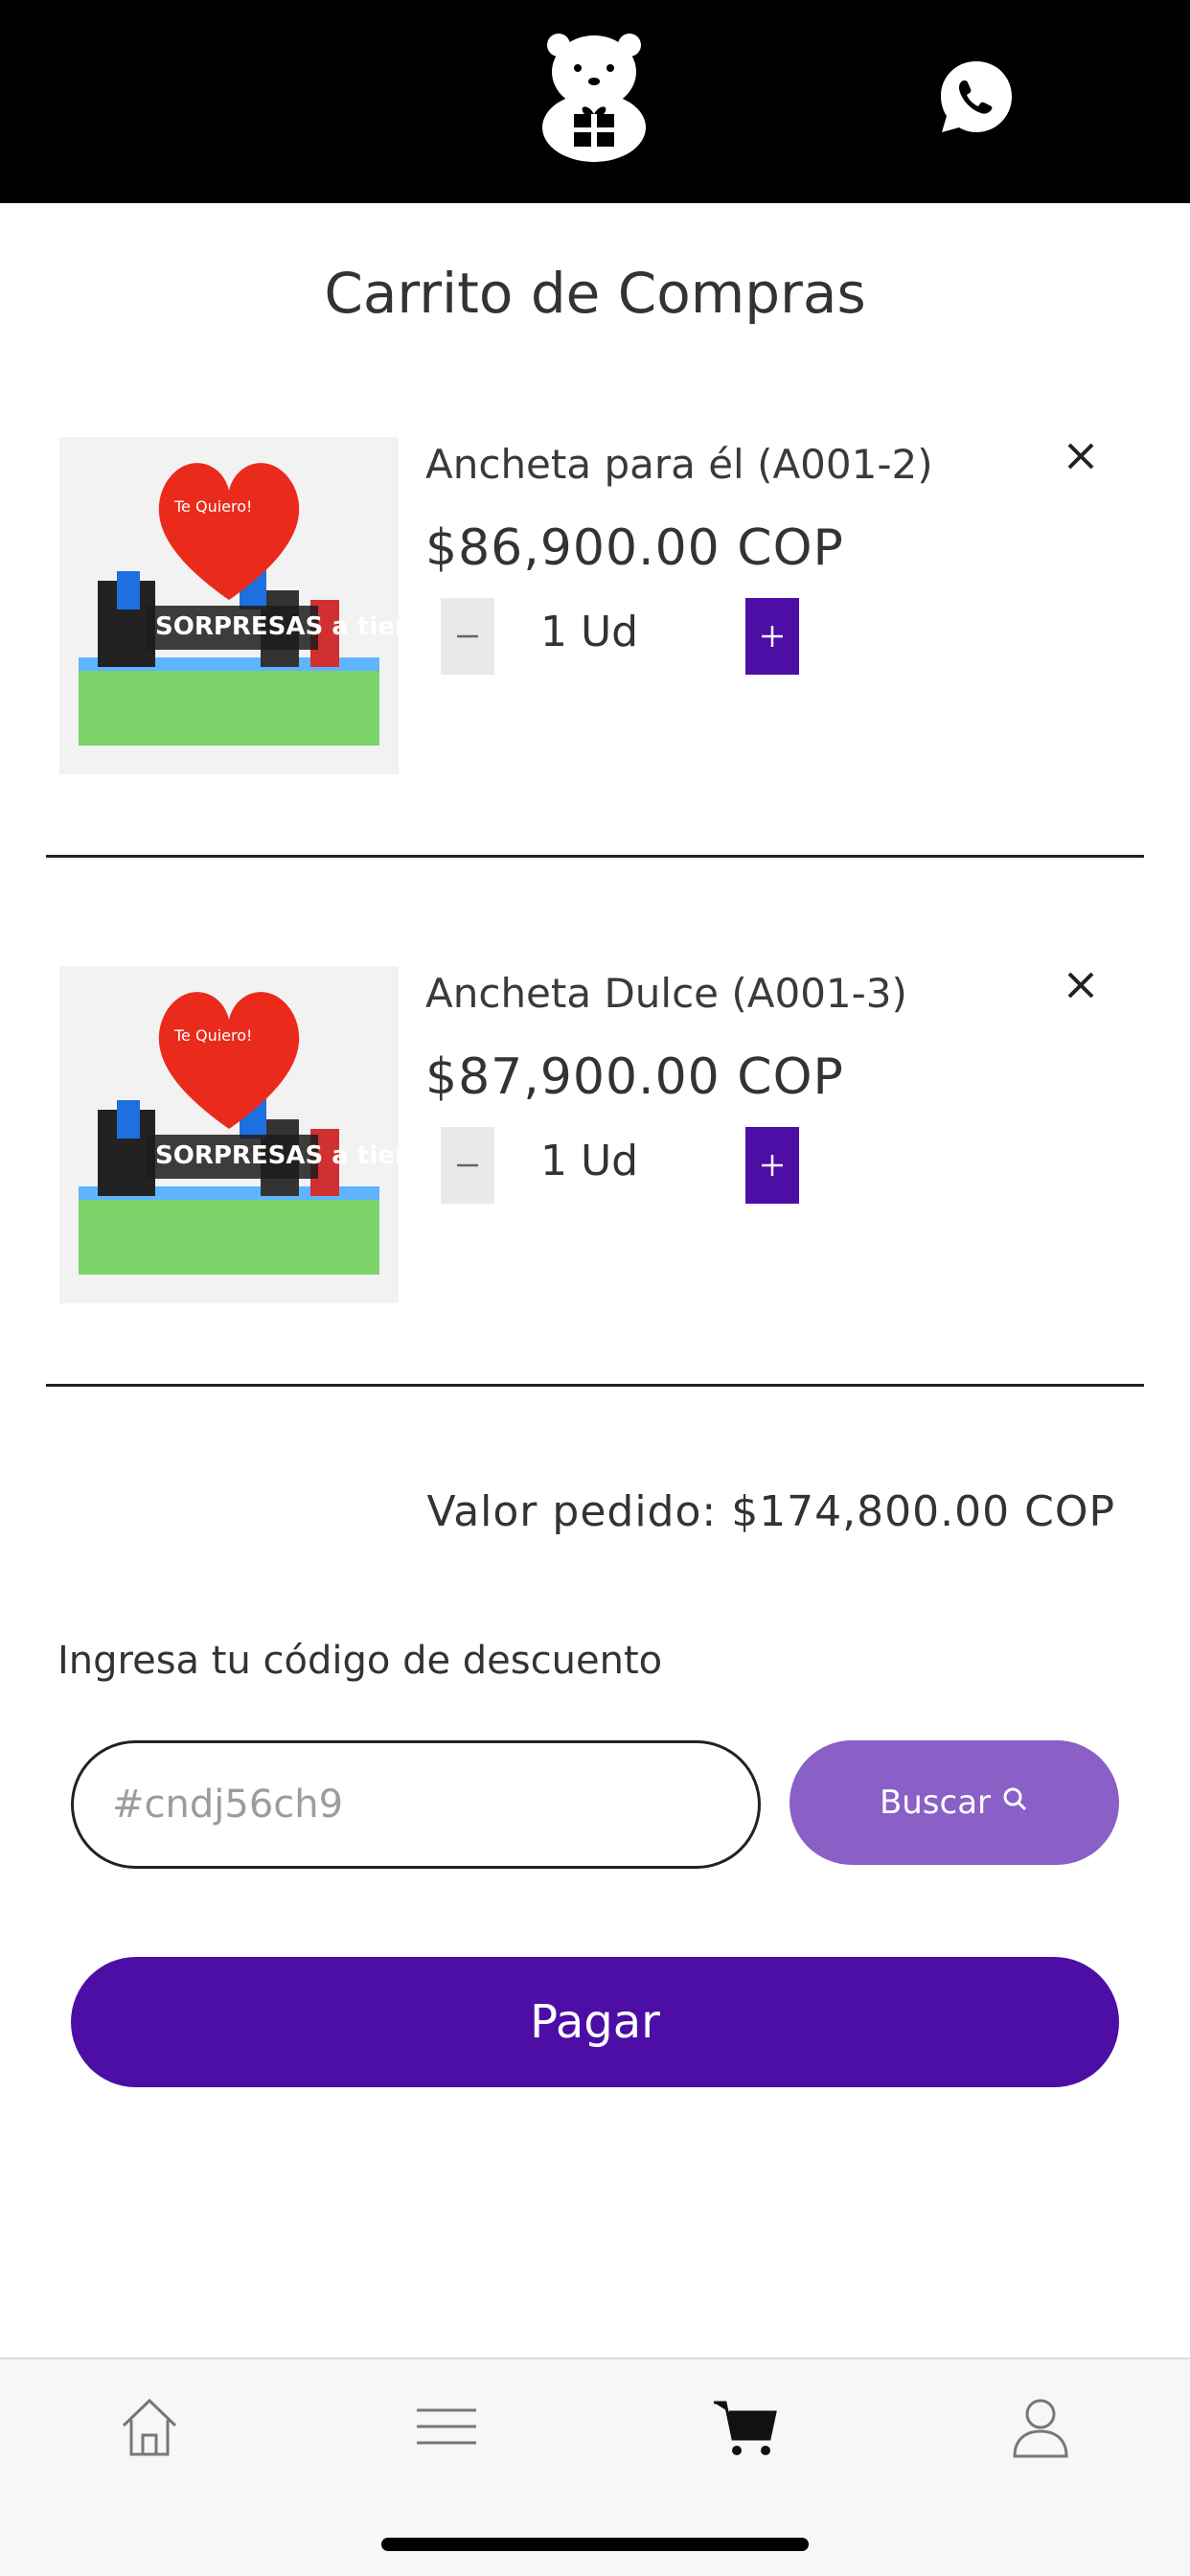 Image resolution: width=1190 pixels, height=2576 pixels. I want to click on cart-icon, so click(746, 2426).